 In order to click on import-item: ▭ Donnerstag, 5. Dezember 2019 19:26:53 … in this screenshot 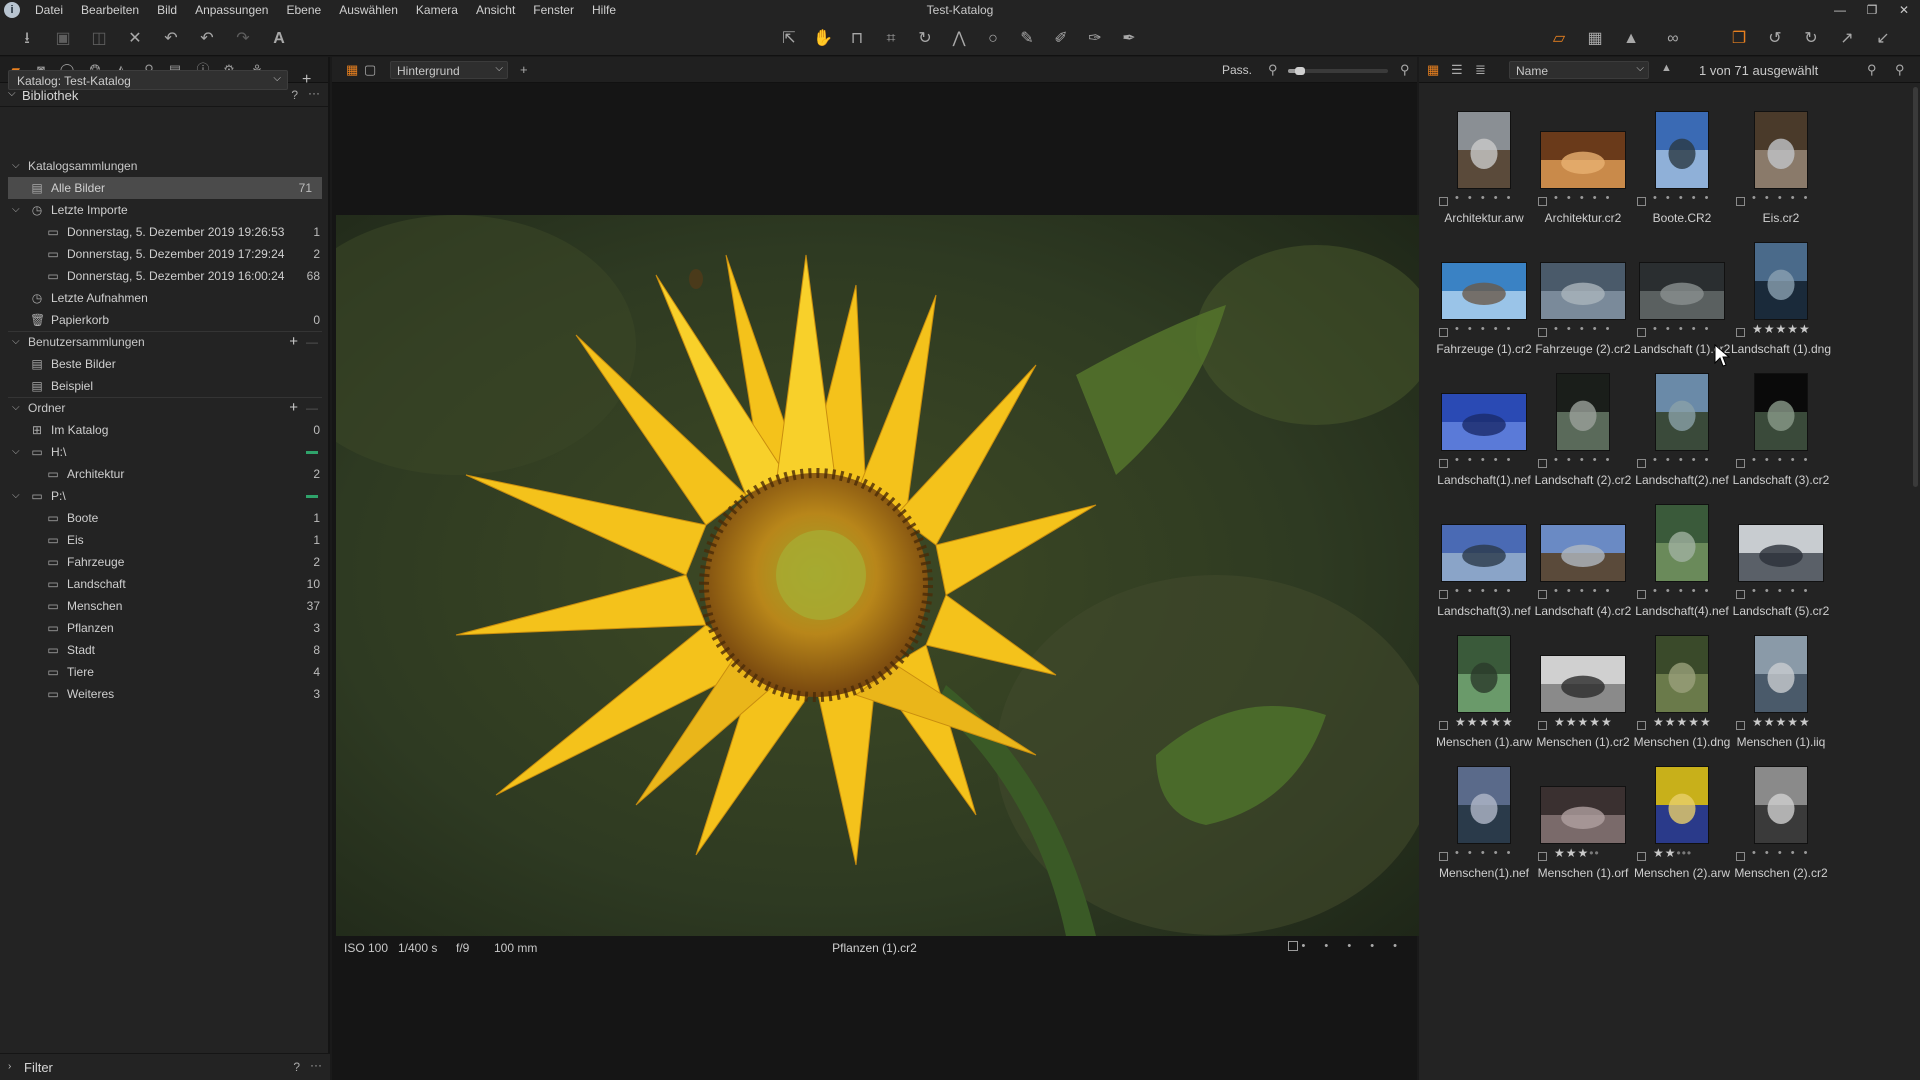, I will do `click(165, 232)`.